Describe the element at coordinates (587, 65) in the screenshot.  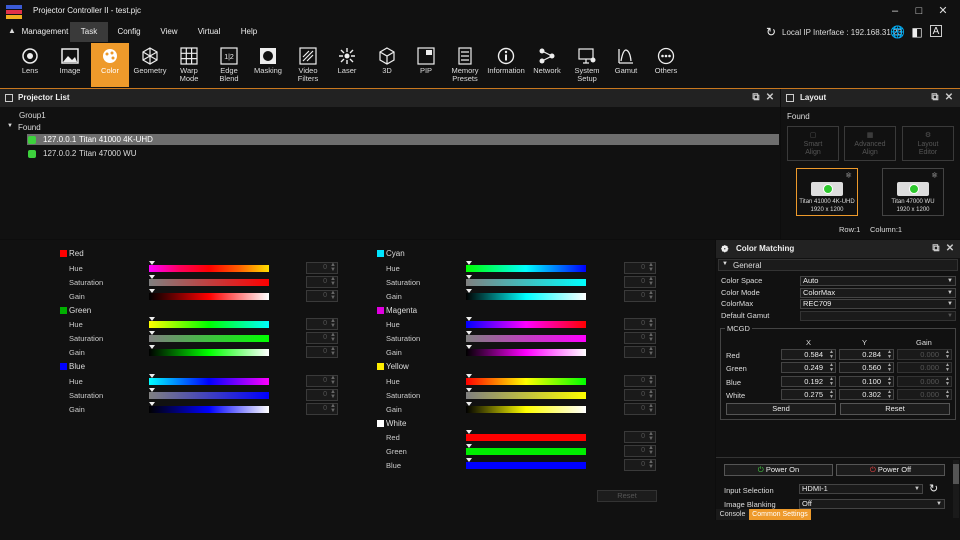
I see `ribbon-system-setup: System Setup` at that location.